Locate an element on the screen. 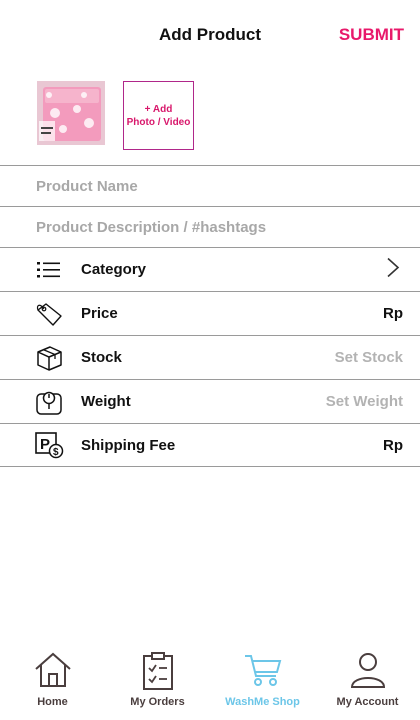  weight-row: Weight Set Weight is located at coordinates (210, 401).